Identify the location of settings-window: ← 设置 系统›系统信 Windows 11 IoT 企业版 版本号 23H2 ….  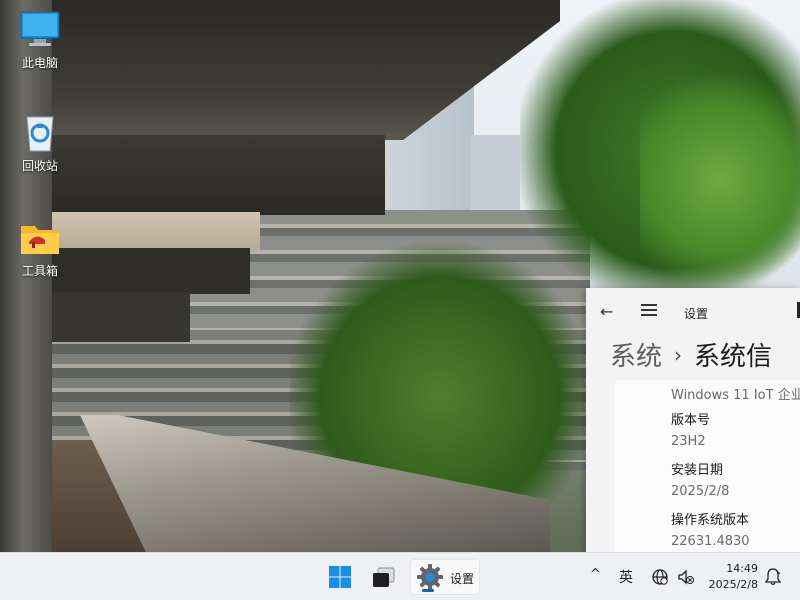
(693, 420).